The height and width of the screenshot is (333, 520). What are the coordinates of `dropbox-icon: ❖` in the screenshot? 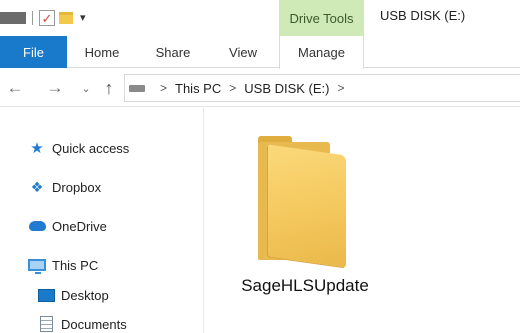 It's located at (37, 187).